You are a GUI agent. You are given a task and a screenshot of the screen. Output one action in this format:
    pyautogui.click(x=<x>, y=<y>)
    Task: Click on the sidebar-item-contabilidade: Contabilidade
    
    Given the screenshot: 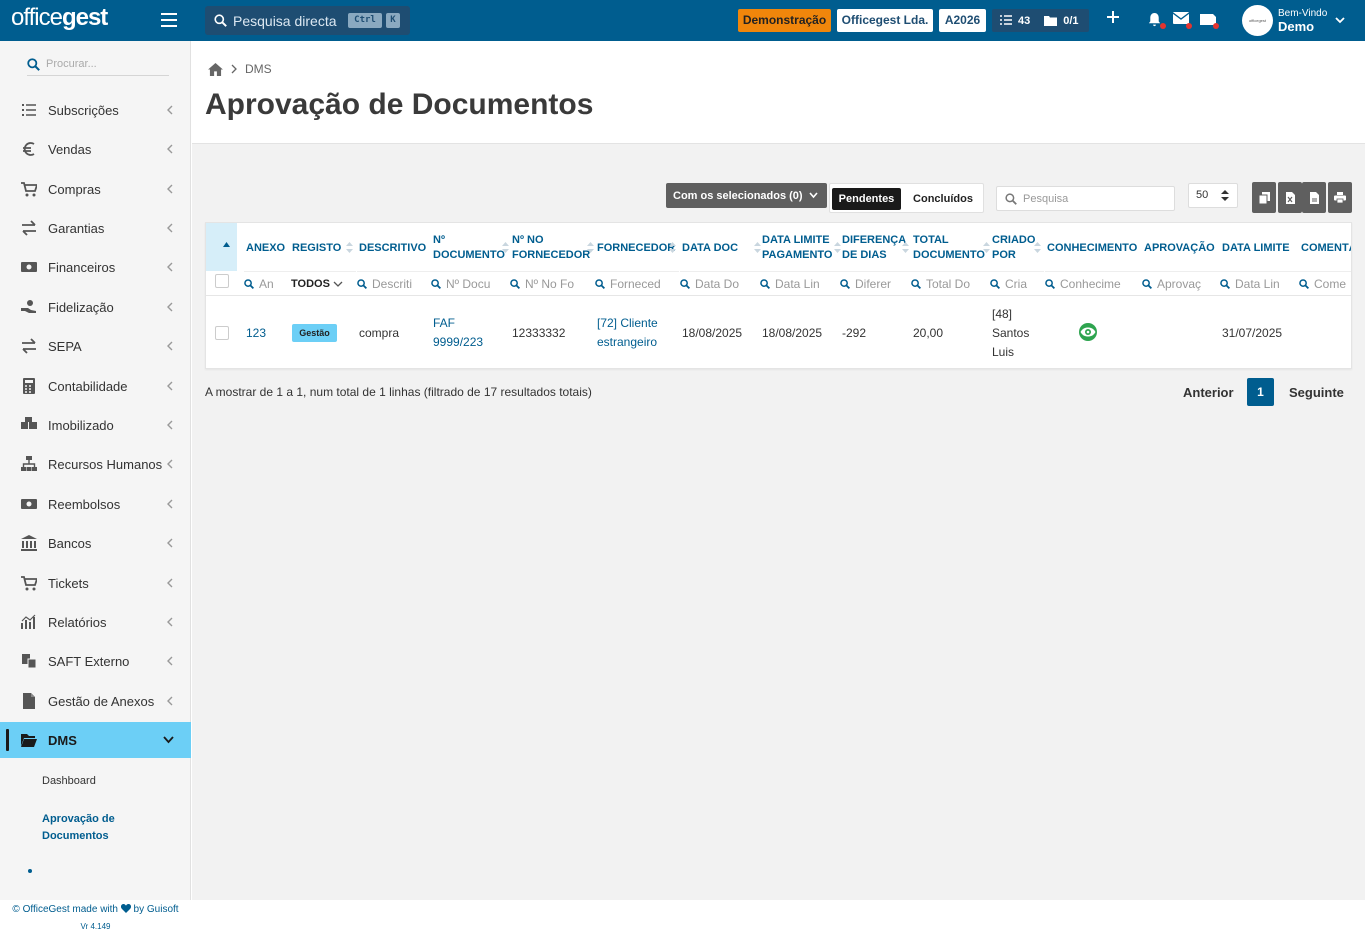 What is the action you would take?
    pyautogui.click(x=95, y=386)
    